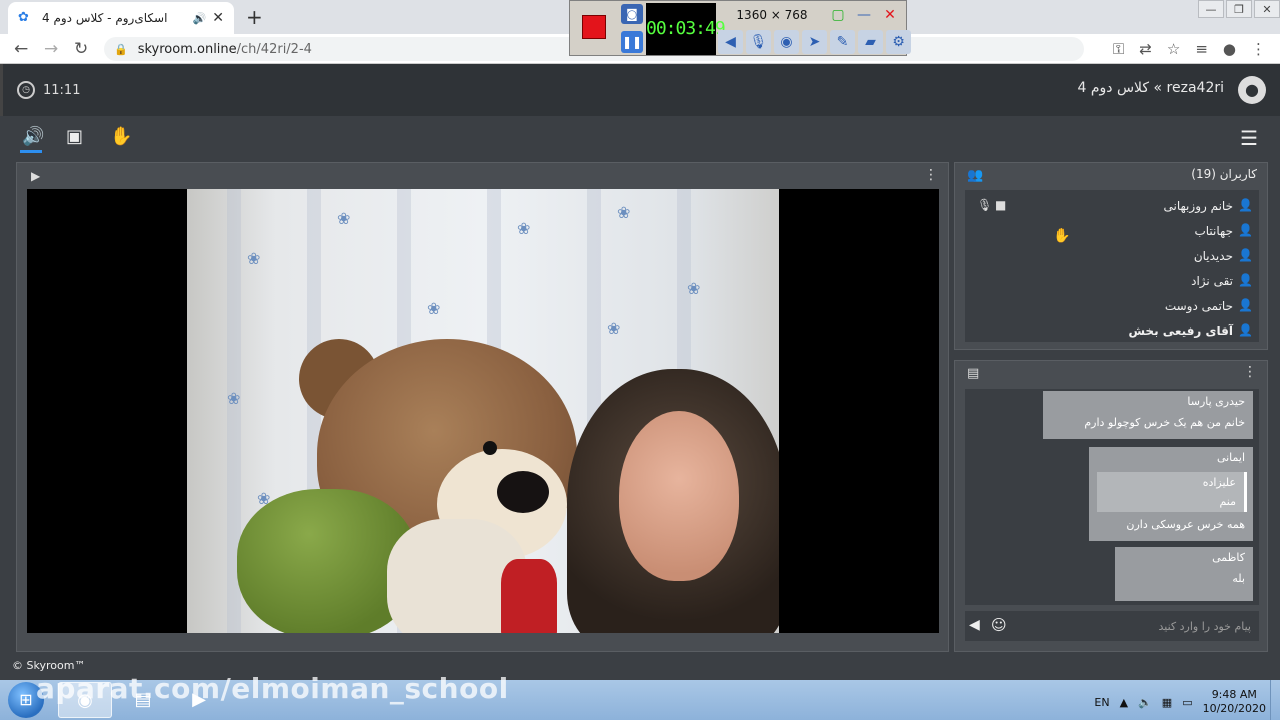 The width and height of the screenshot is (1280, 720). I want to click on forward-arrow-icon: →, so click(51, 49).